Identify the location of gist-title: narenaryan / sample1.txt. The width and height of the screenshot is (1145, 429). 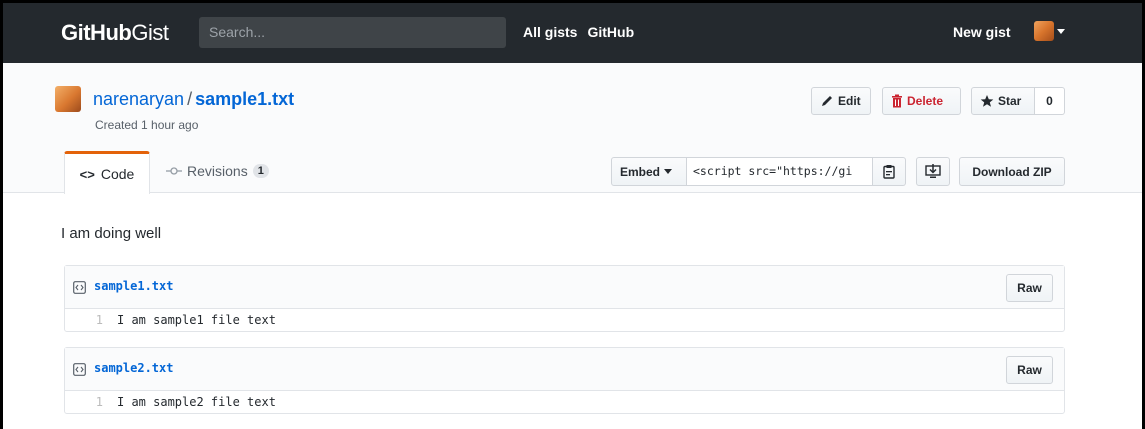
(193, 99).